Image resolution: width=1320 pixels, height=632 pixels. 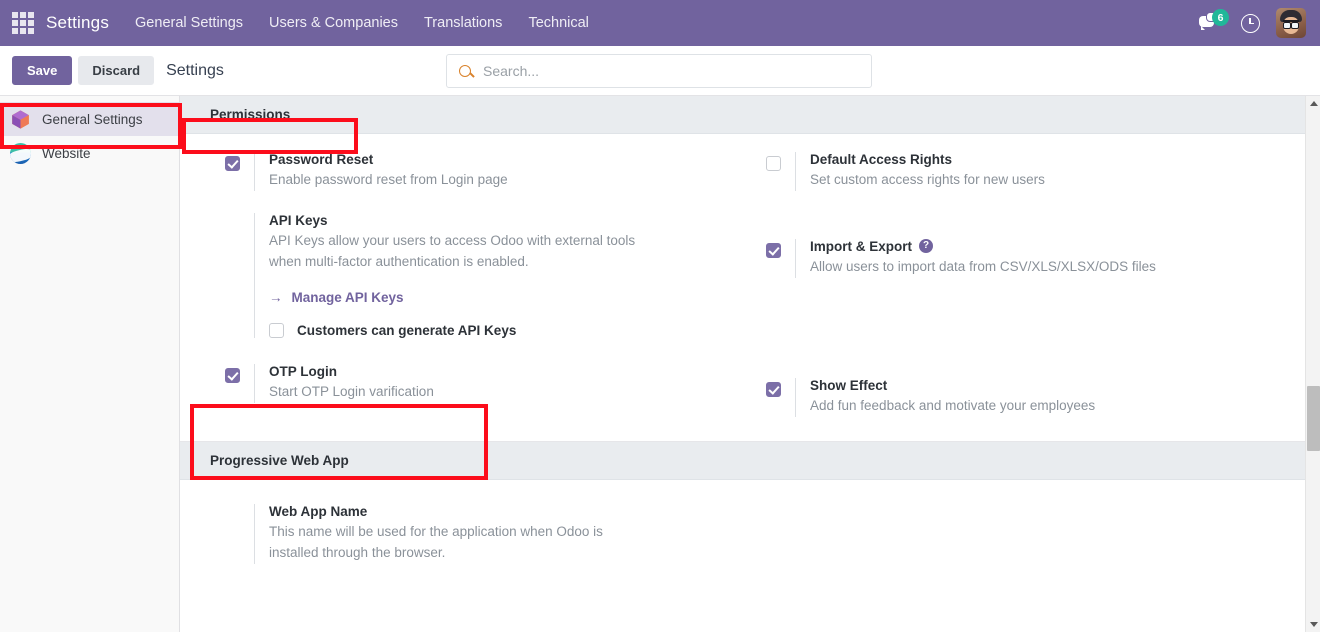 I want to click on navbar-right-tools: 6, so click(x=1254, y=23).